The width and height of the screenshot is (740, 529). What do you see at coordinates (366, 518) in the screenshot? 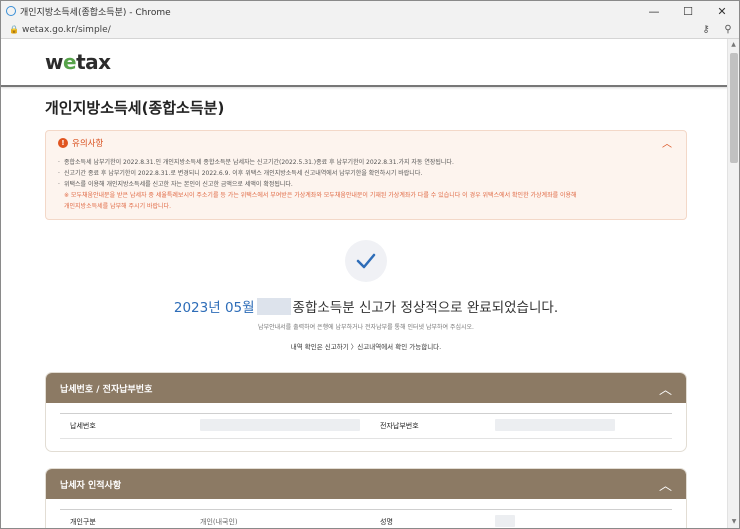
I see `field-row: 개인구분 개인(내국인) 성명` at bounding box center [366, 518].